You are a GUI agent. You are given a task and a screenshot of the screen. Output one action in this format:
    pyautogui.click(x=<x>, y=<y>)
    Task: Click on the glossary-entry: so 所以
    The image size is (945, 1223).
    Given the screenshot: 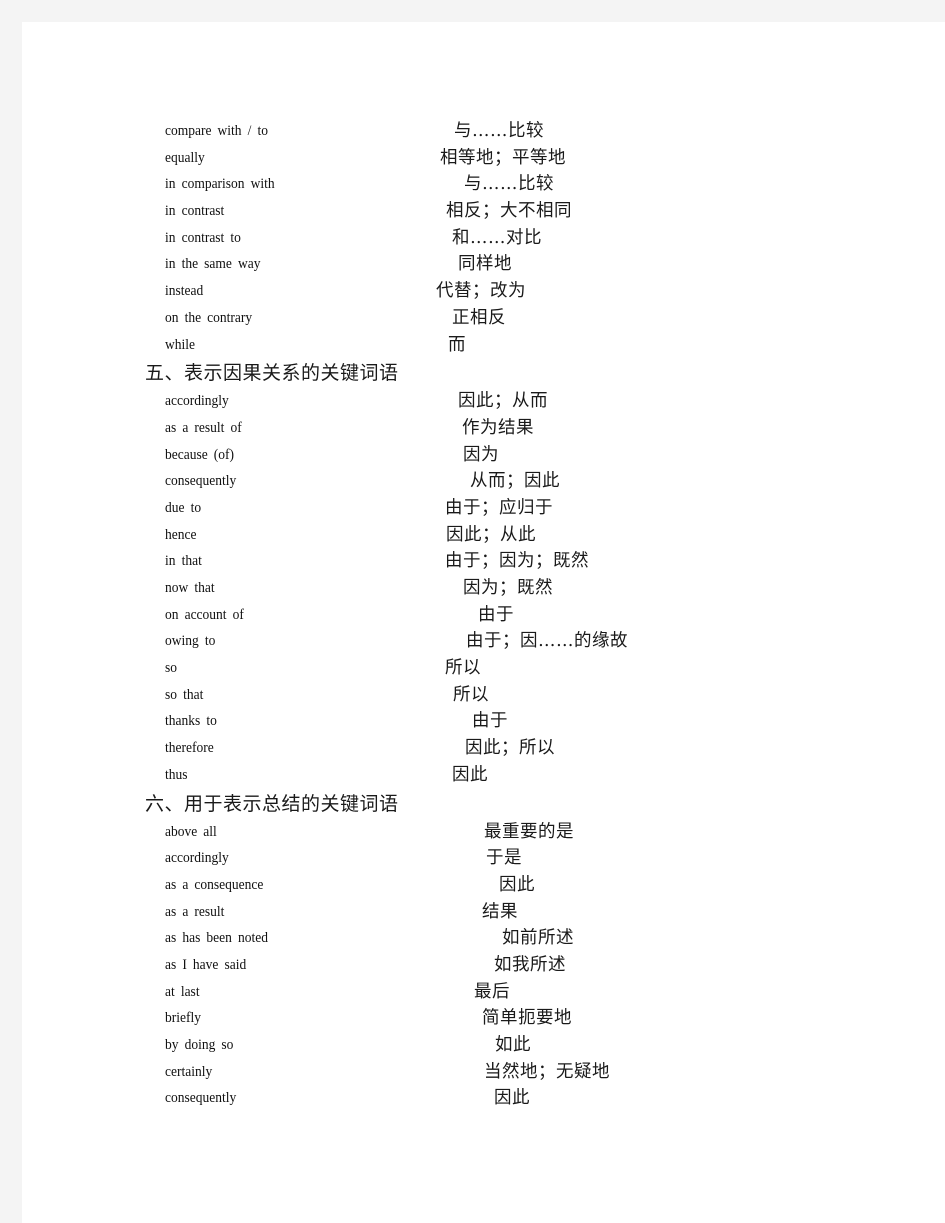 What is the action you would take?
    pyautogui.click(x=483, y=668)
    